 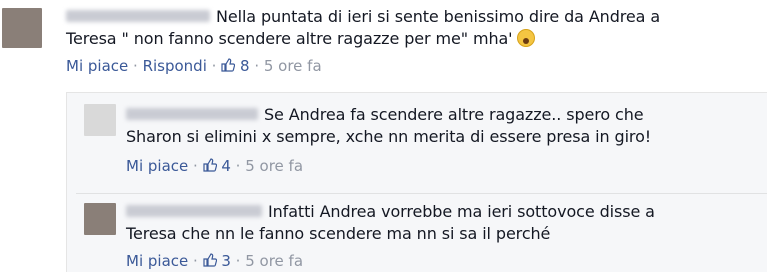 I want to click on commenter-name, so click(x=138, y=15).